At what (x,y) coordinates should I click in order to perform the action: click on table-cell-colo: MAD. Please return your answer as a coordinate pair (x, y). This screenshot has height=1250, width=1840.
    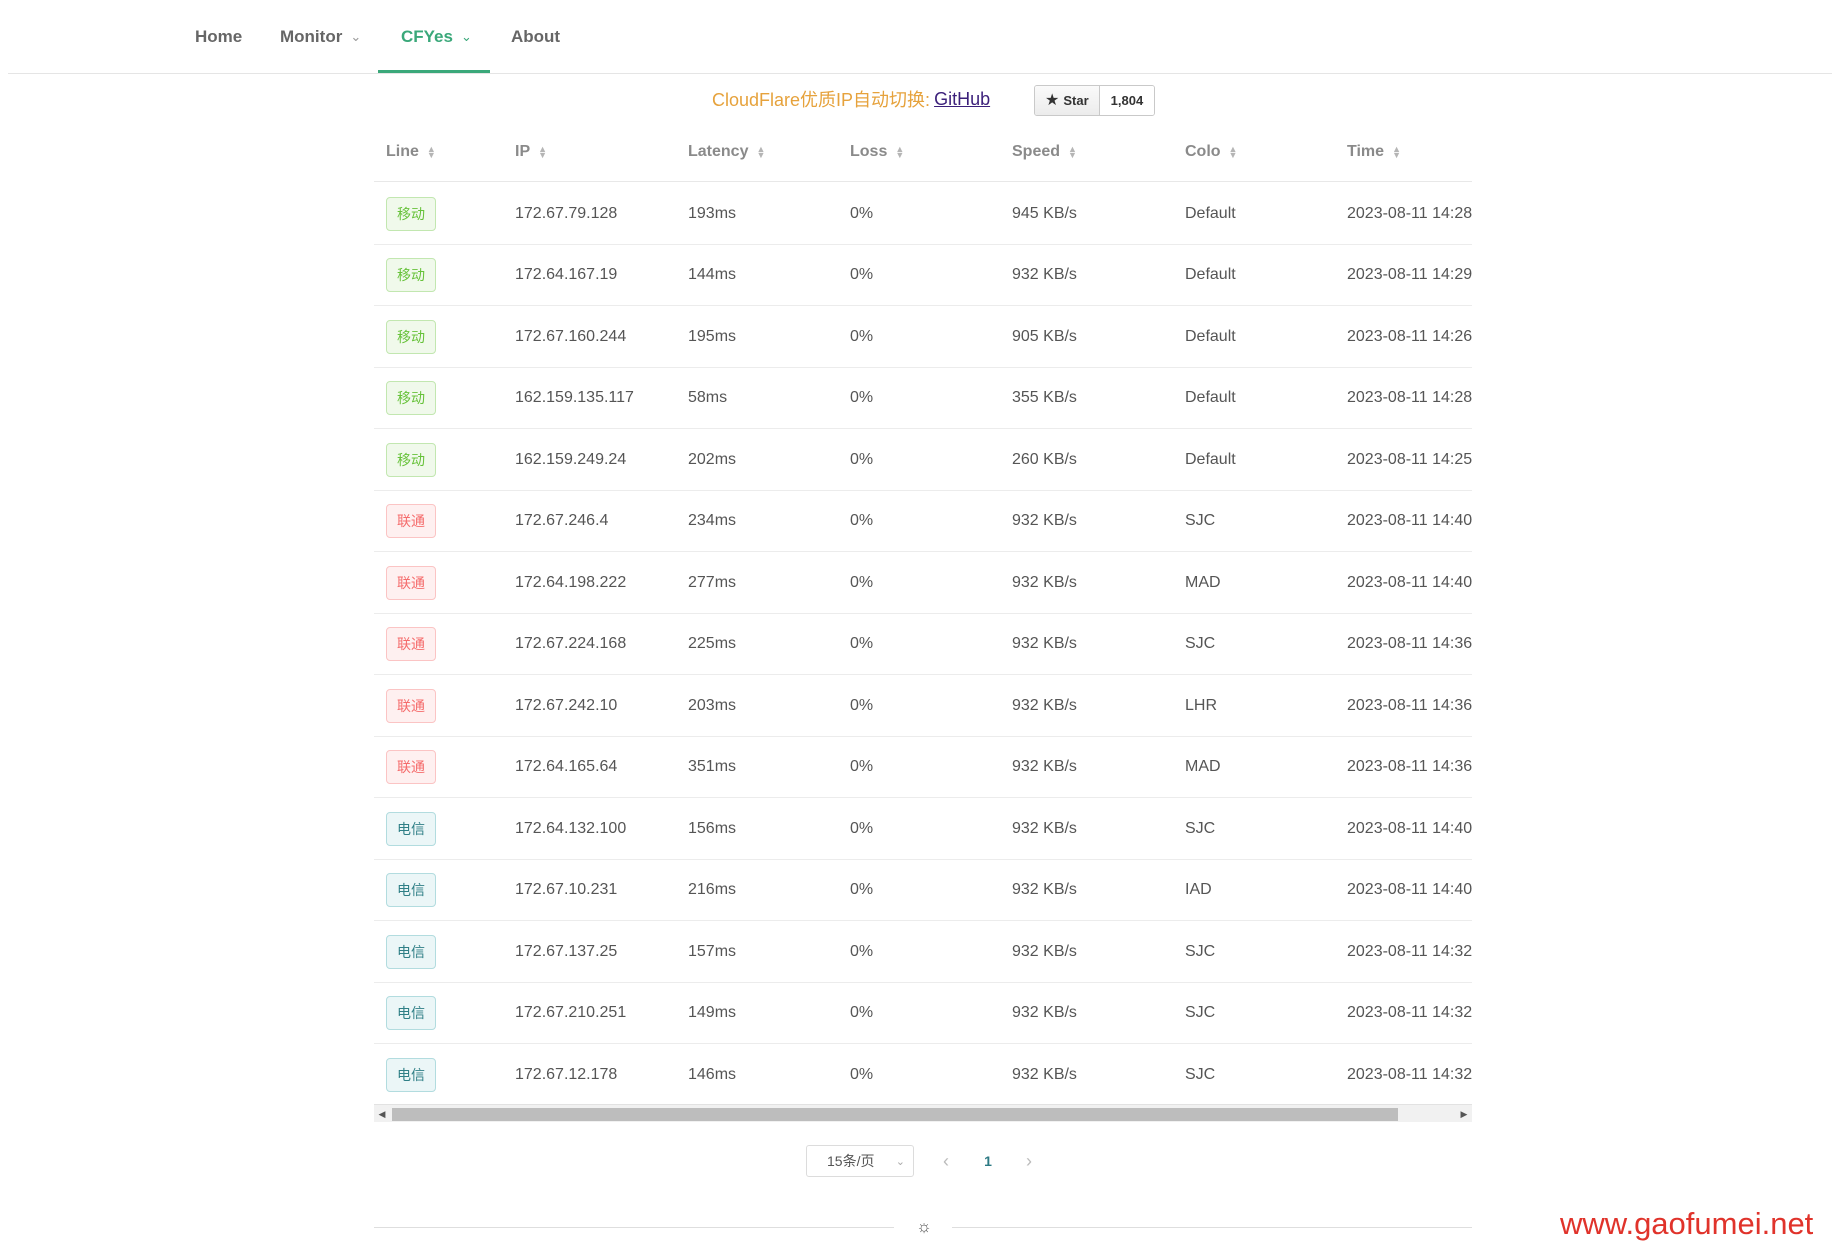
    Looking at the image, I should click on (1203, 766).